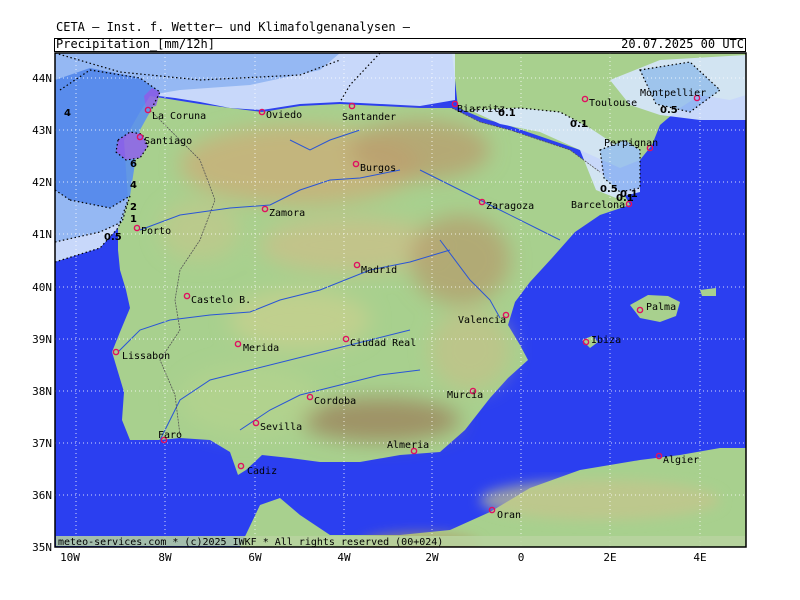  I want to click on lat-tick-label: 42N, so click(42, 182).